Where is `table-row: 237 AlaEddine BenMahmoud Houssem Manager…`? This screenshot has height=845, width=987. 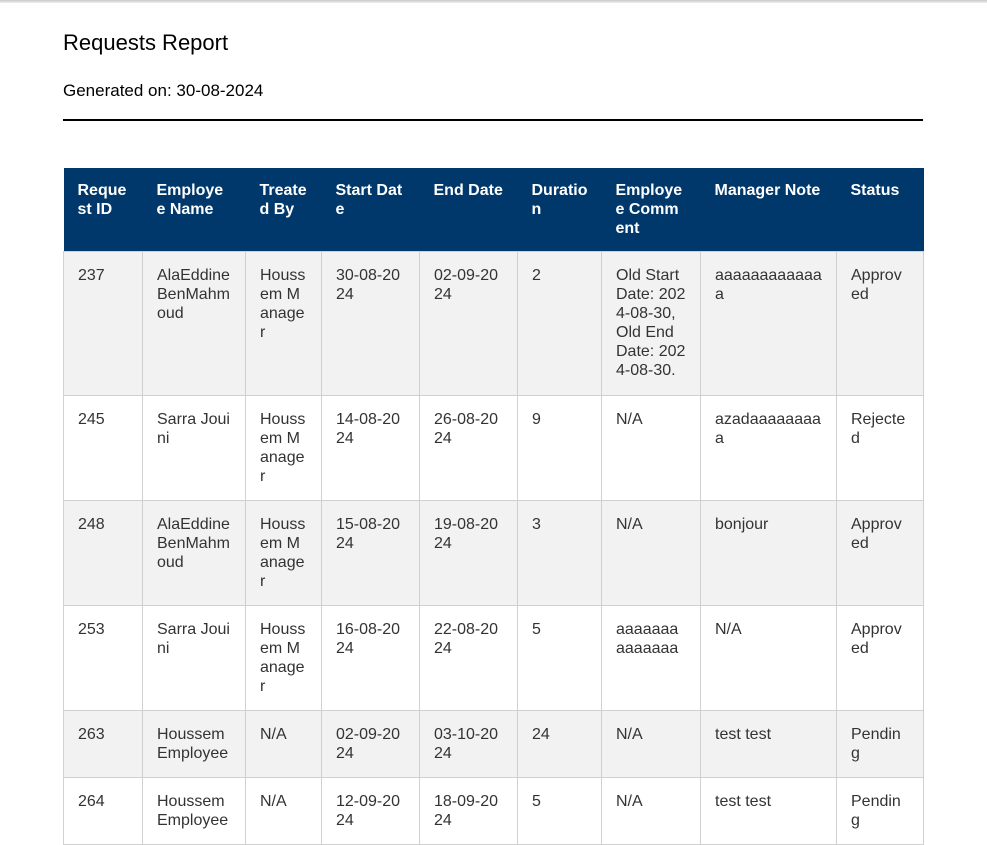
table-row: 237 AlaEddine BenMahmoud Houssem Manager… is located at coordinates (493, 323).